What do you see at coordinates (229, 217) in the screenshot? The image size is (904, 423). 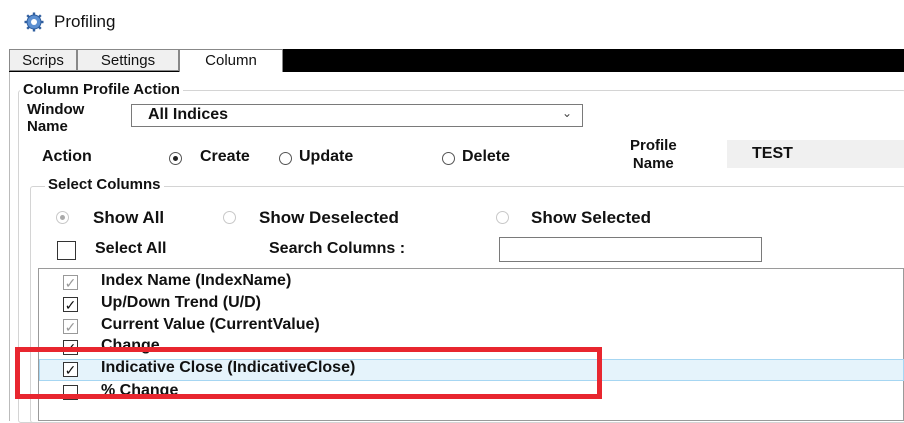 I see `radio-show-deselected` at bounding box center [229, 217].